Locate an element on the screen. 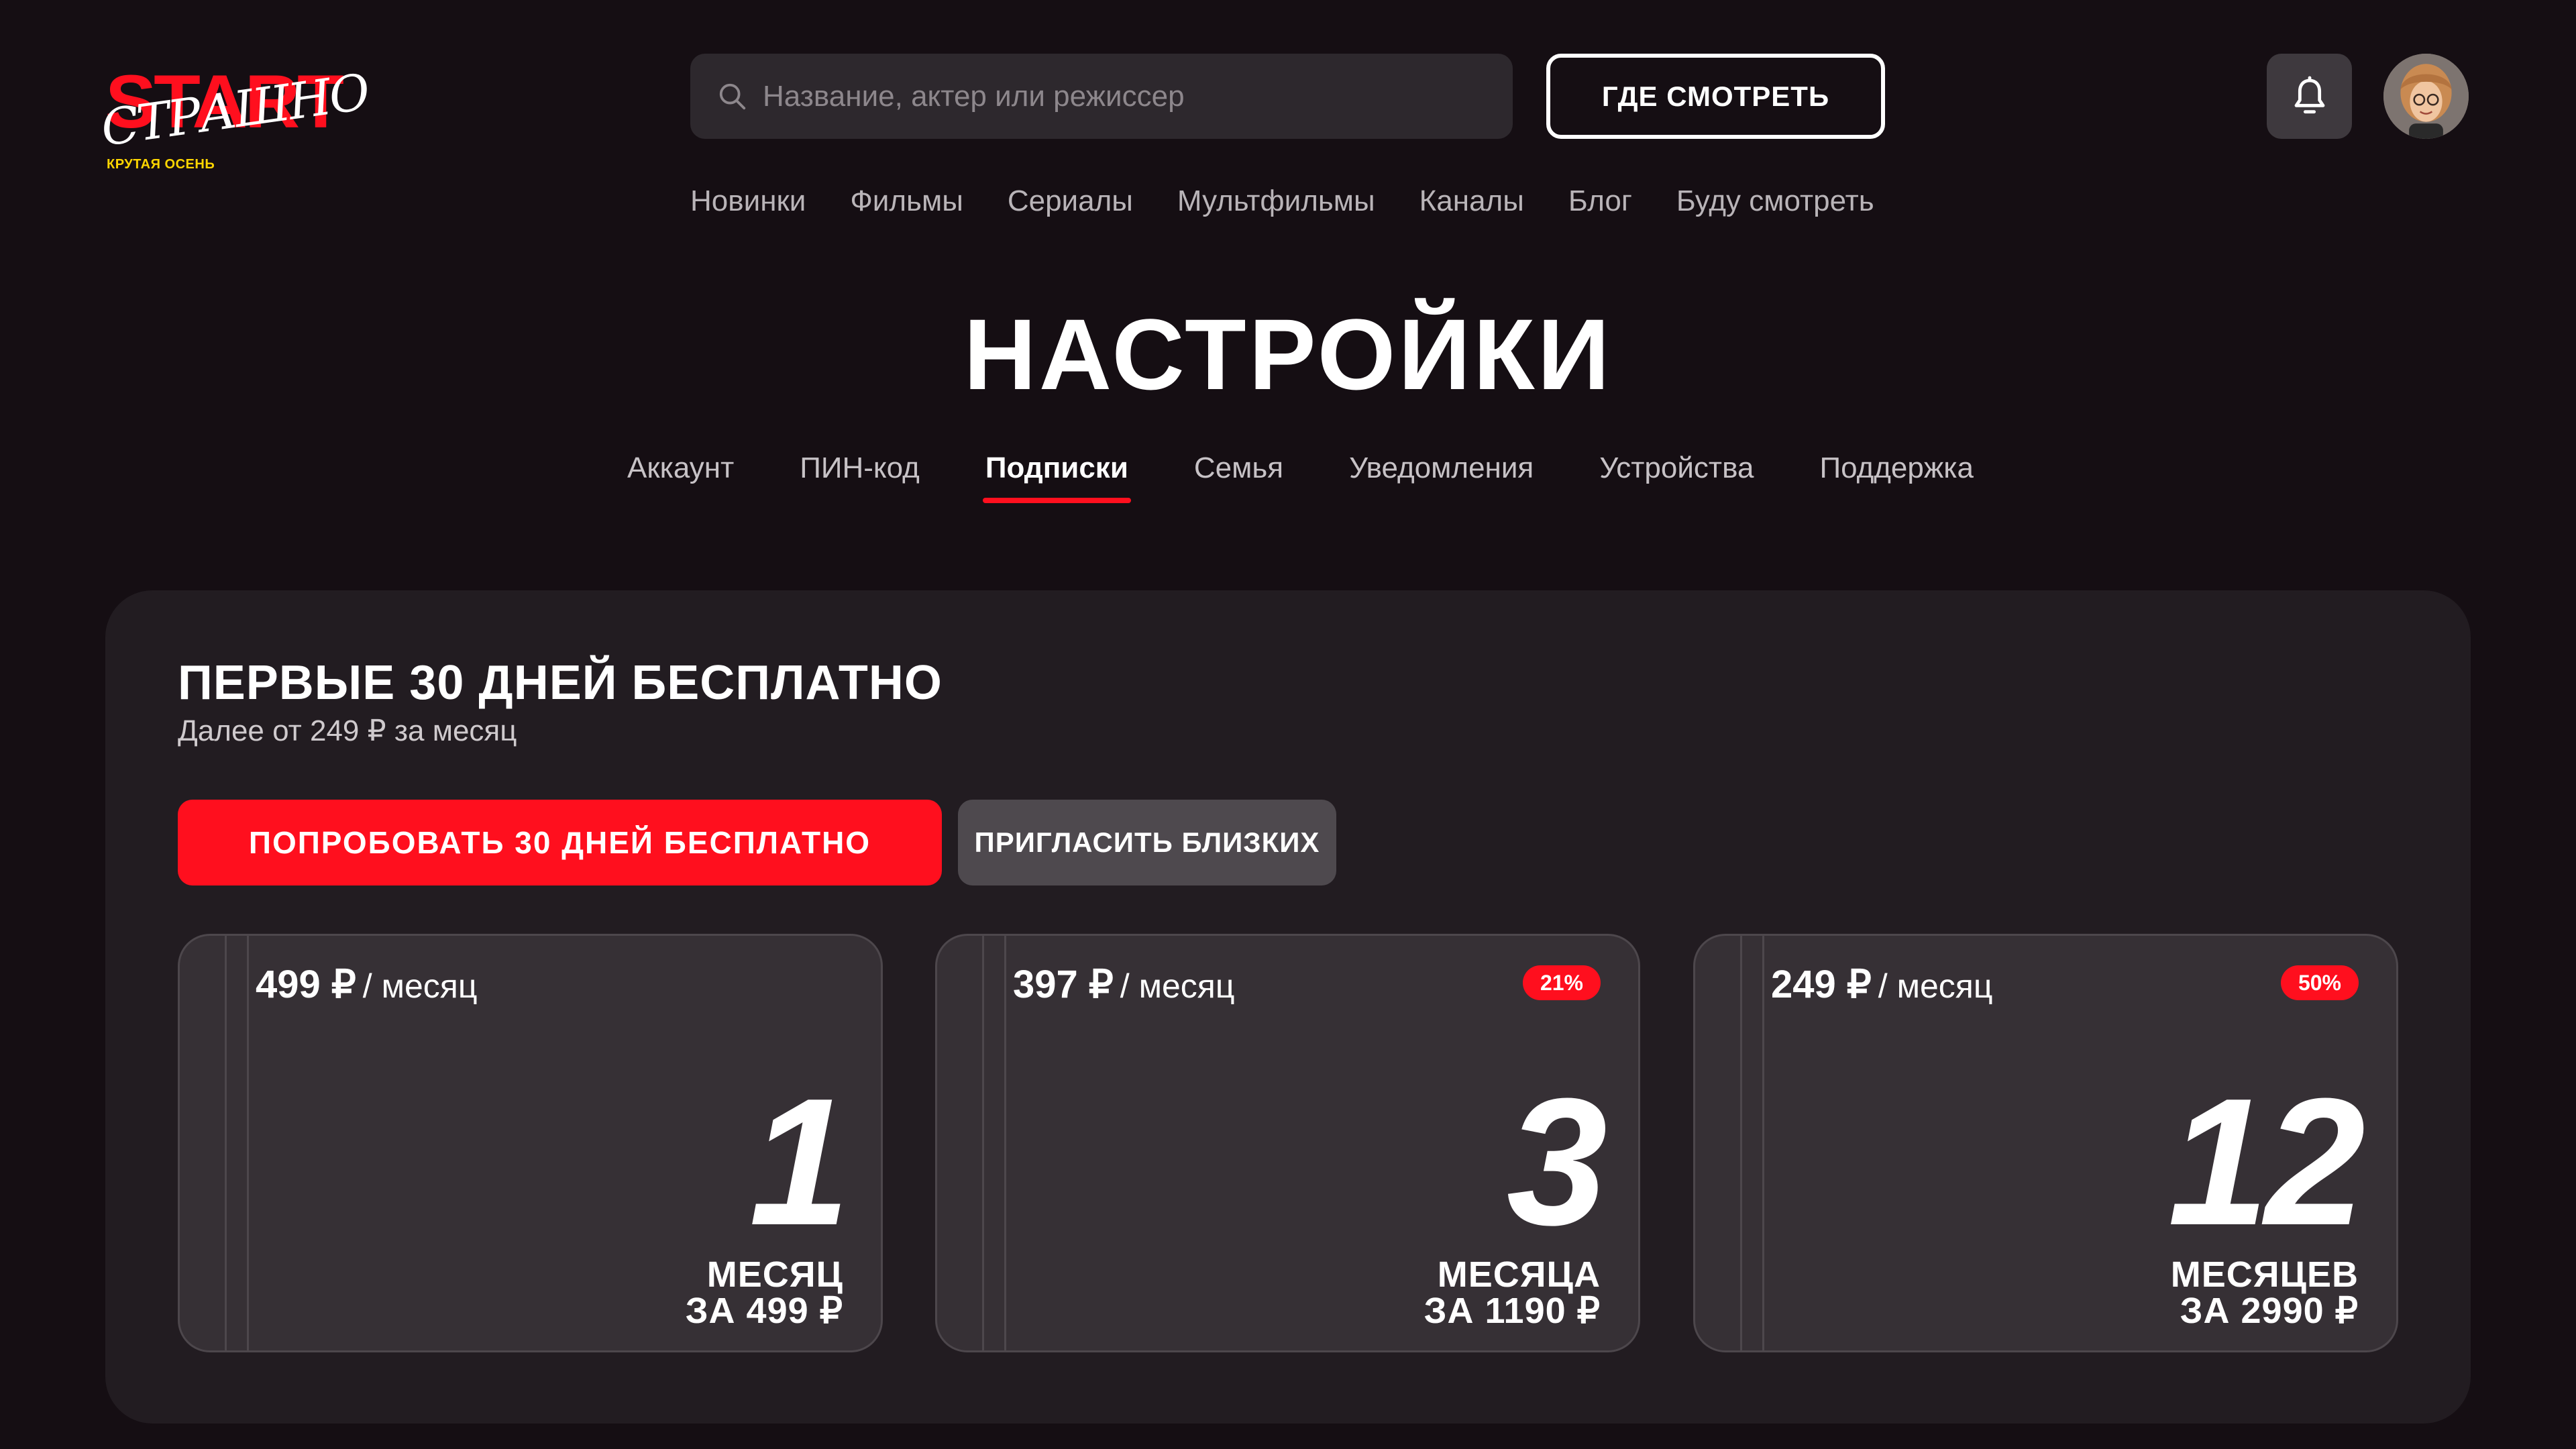  tab-support: Поддержка is located at coordinates (1896, 478).